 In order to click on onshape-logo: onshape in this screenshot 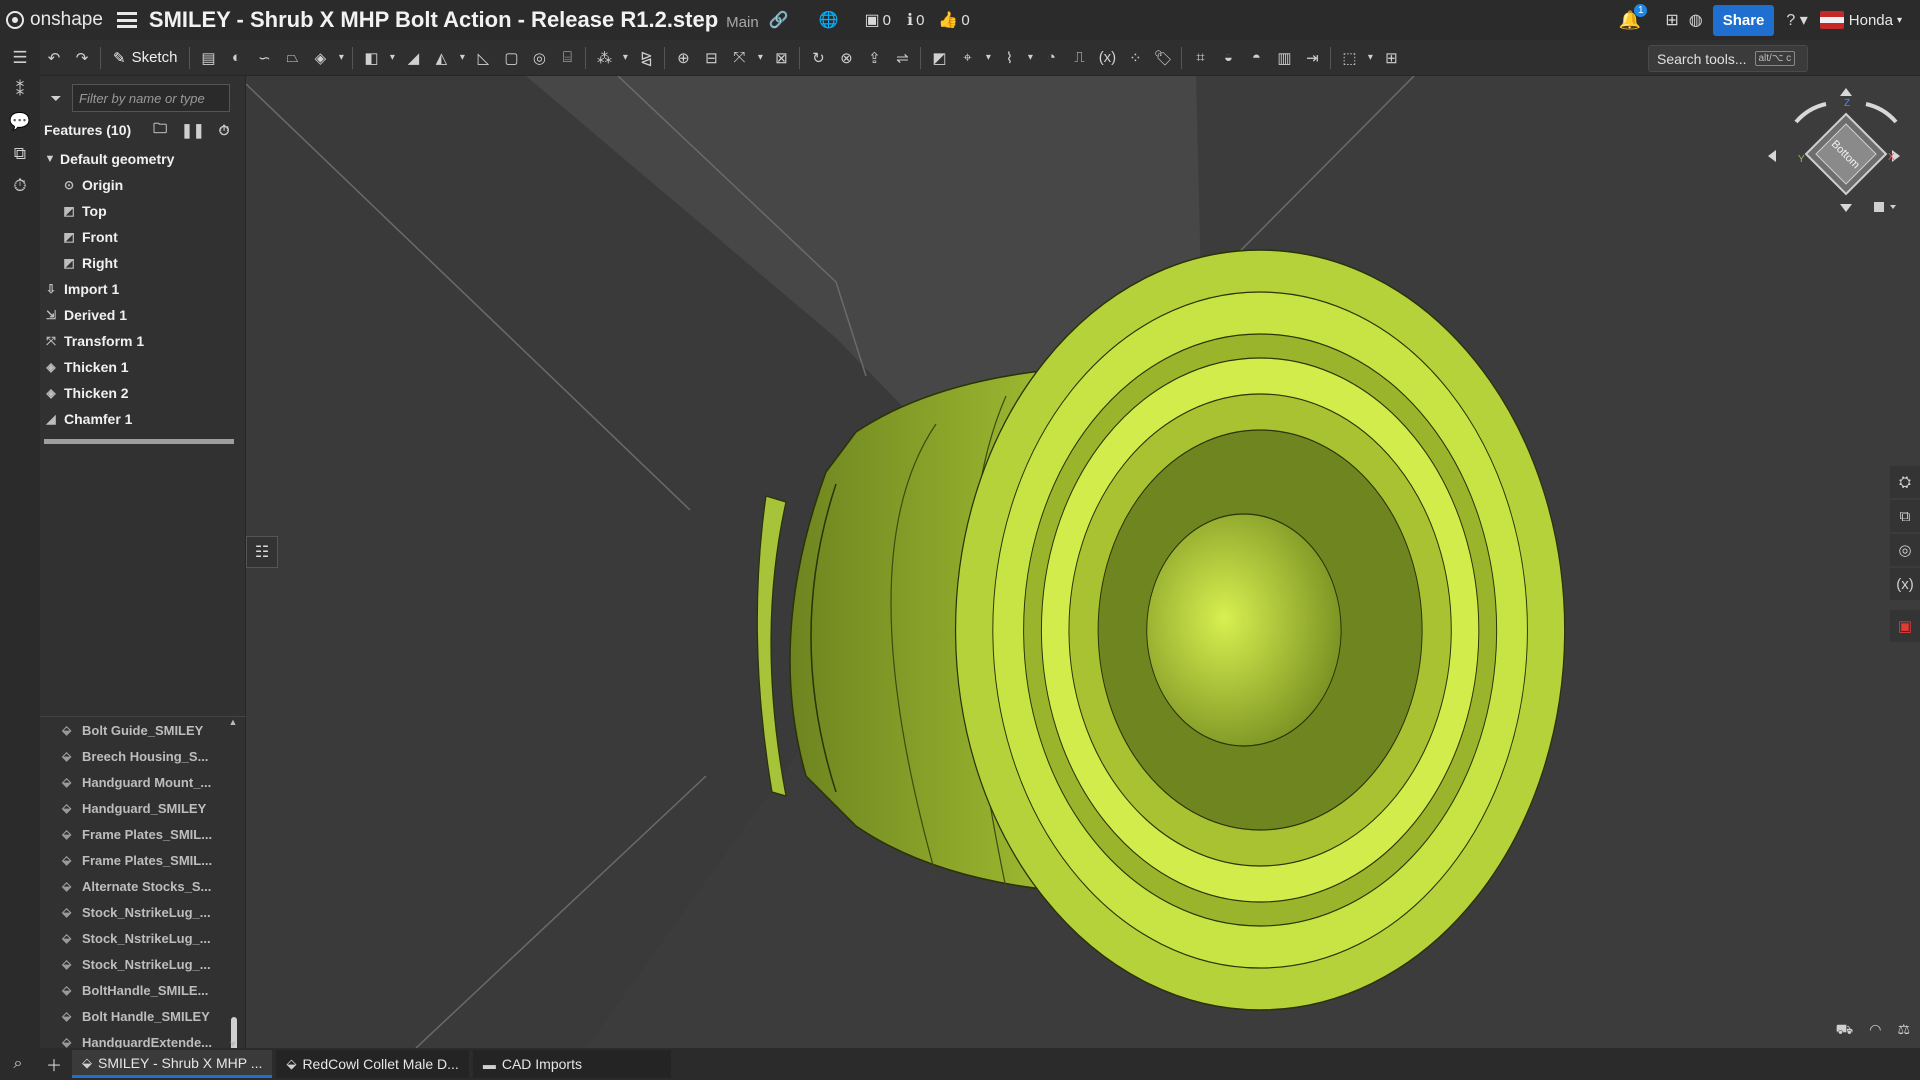, I will do `click(54, 20)`.